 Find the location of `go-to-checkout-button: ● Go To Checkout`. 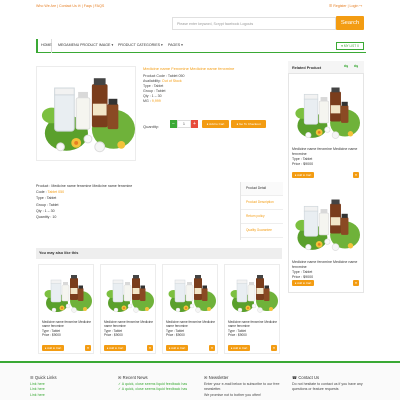

go-to-checkout-button: ● Go To Checkout is located at coordinates (248, 124).